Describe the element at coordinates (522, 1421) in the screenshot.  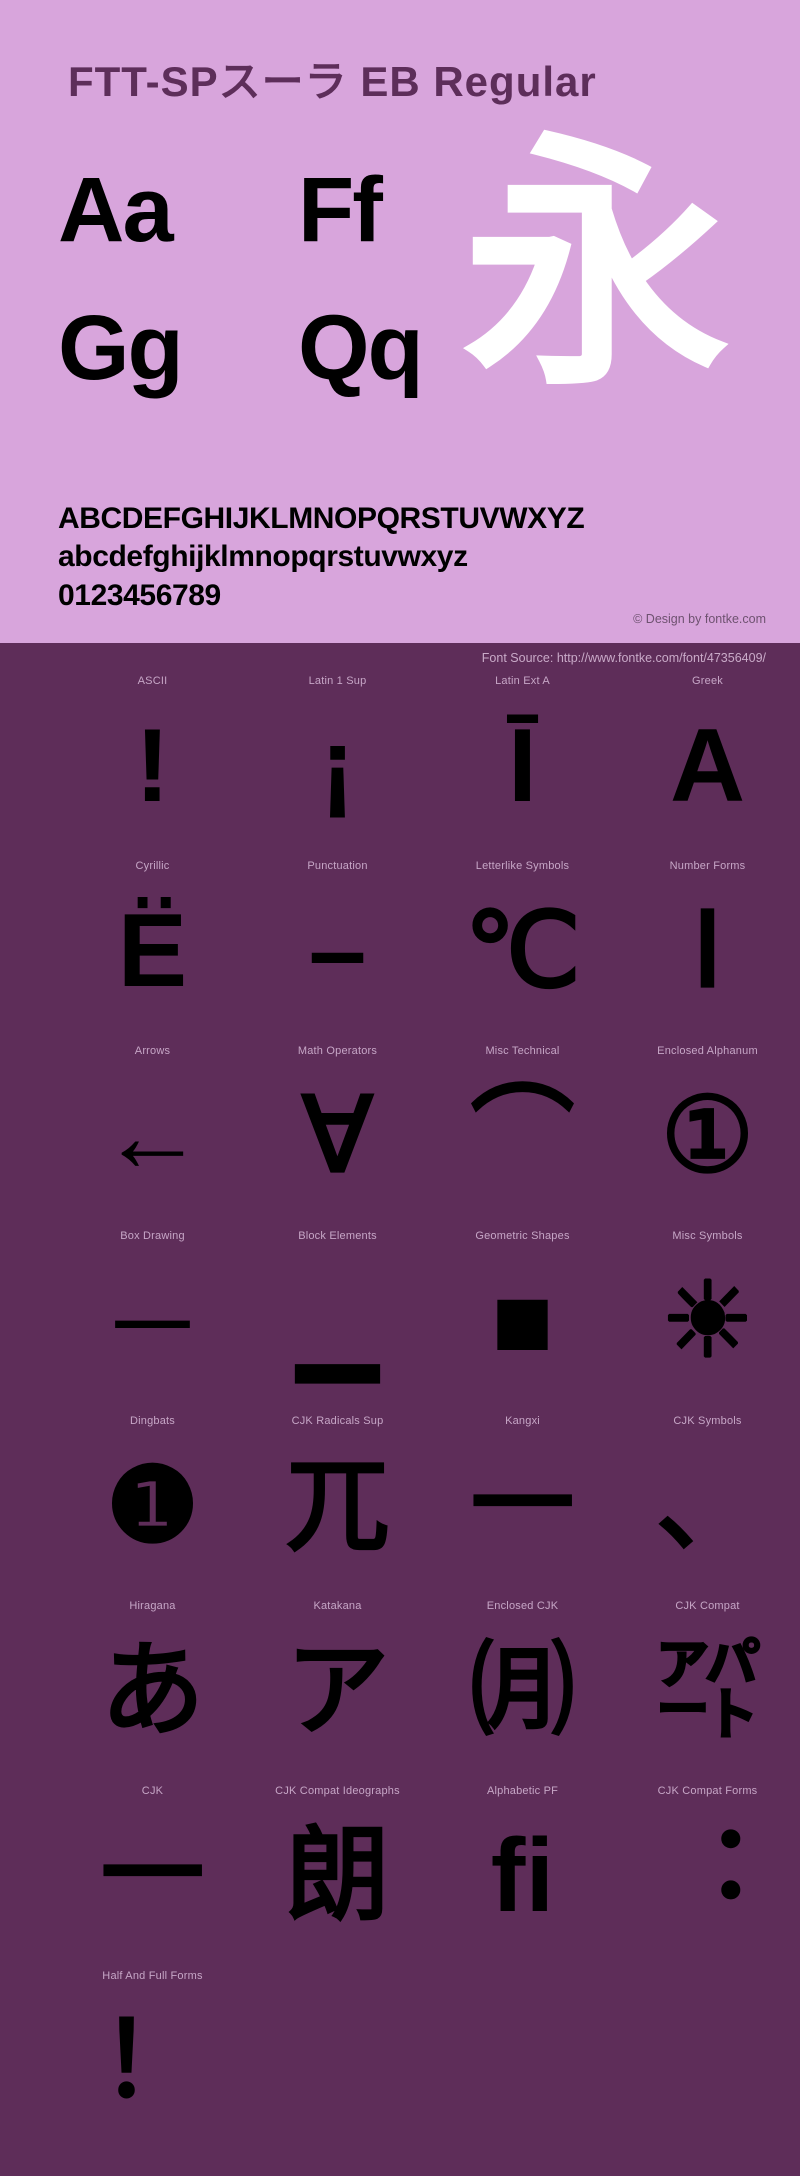
I see `unicode-block-label: Kangxi` at that location.